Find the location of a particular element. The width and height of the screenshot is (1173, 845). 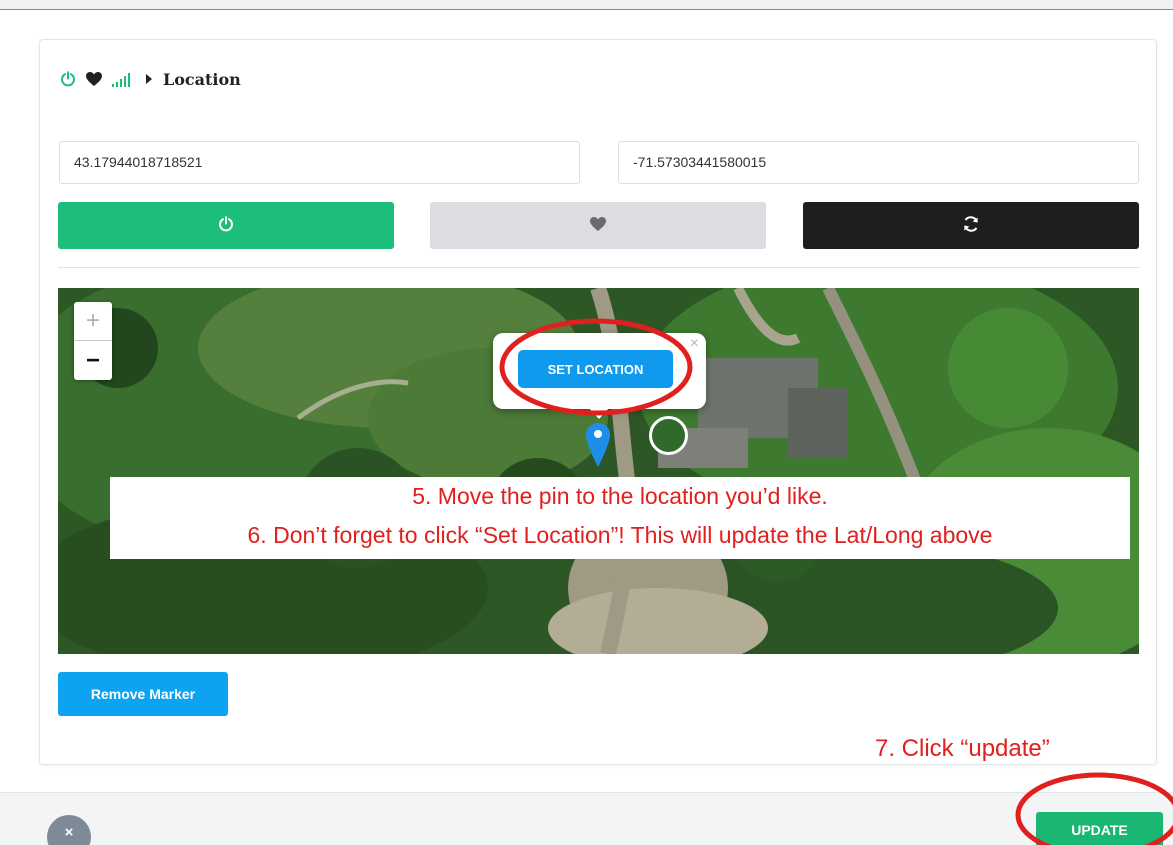

popup-pointer is located at coordinates (599, 413).